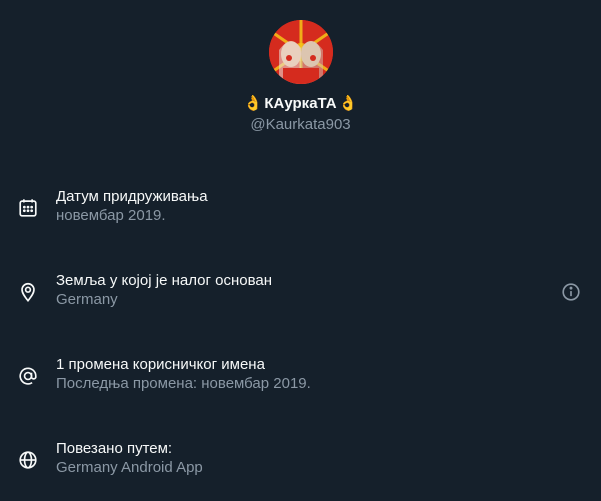 This screenshot has width=601, height=501. I want to click on display-name: 👌 КАуркаТА 👌, so click(301, 104).